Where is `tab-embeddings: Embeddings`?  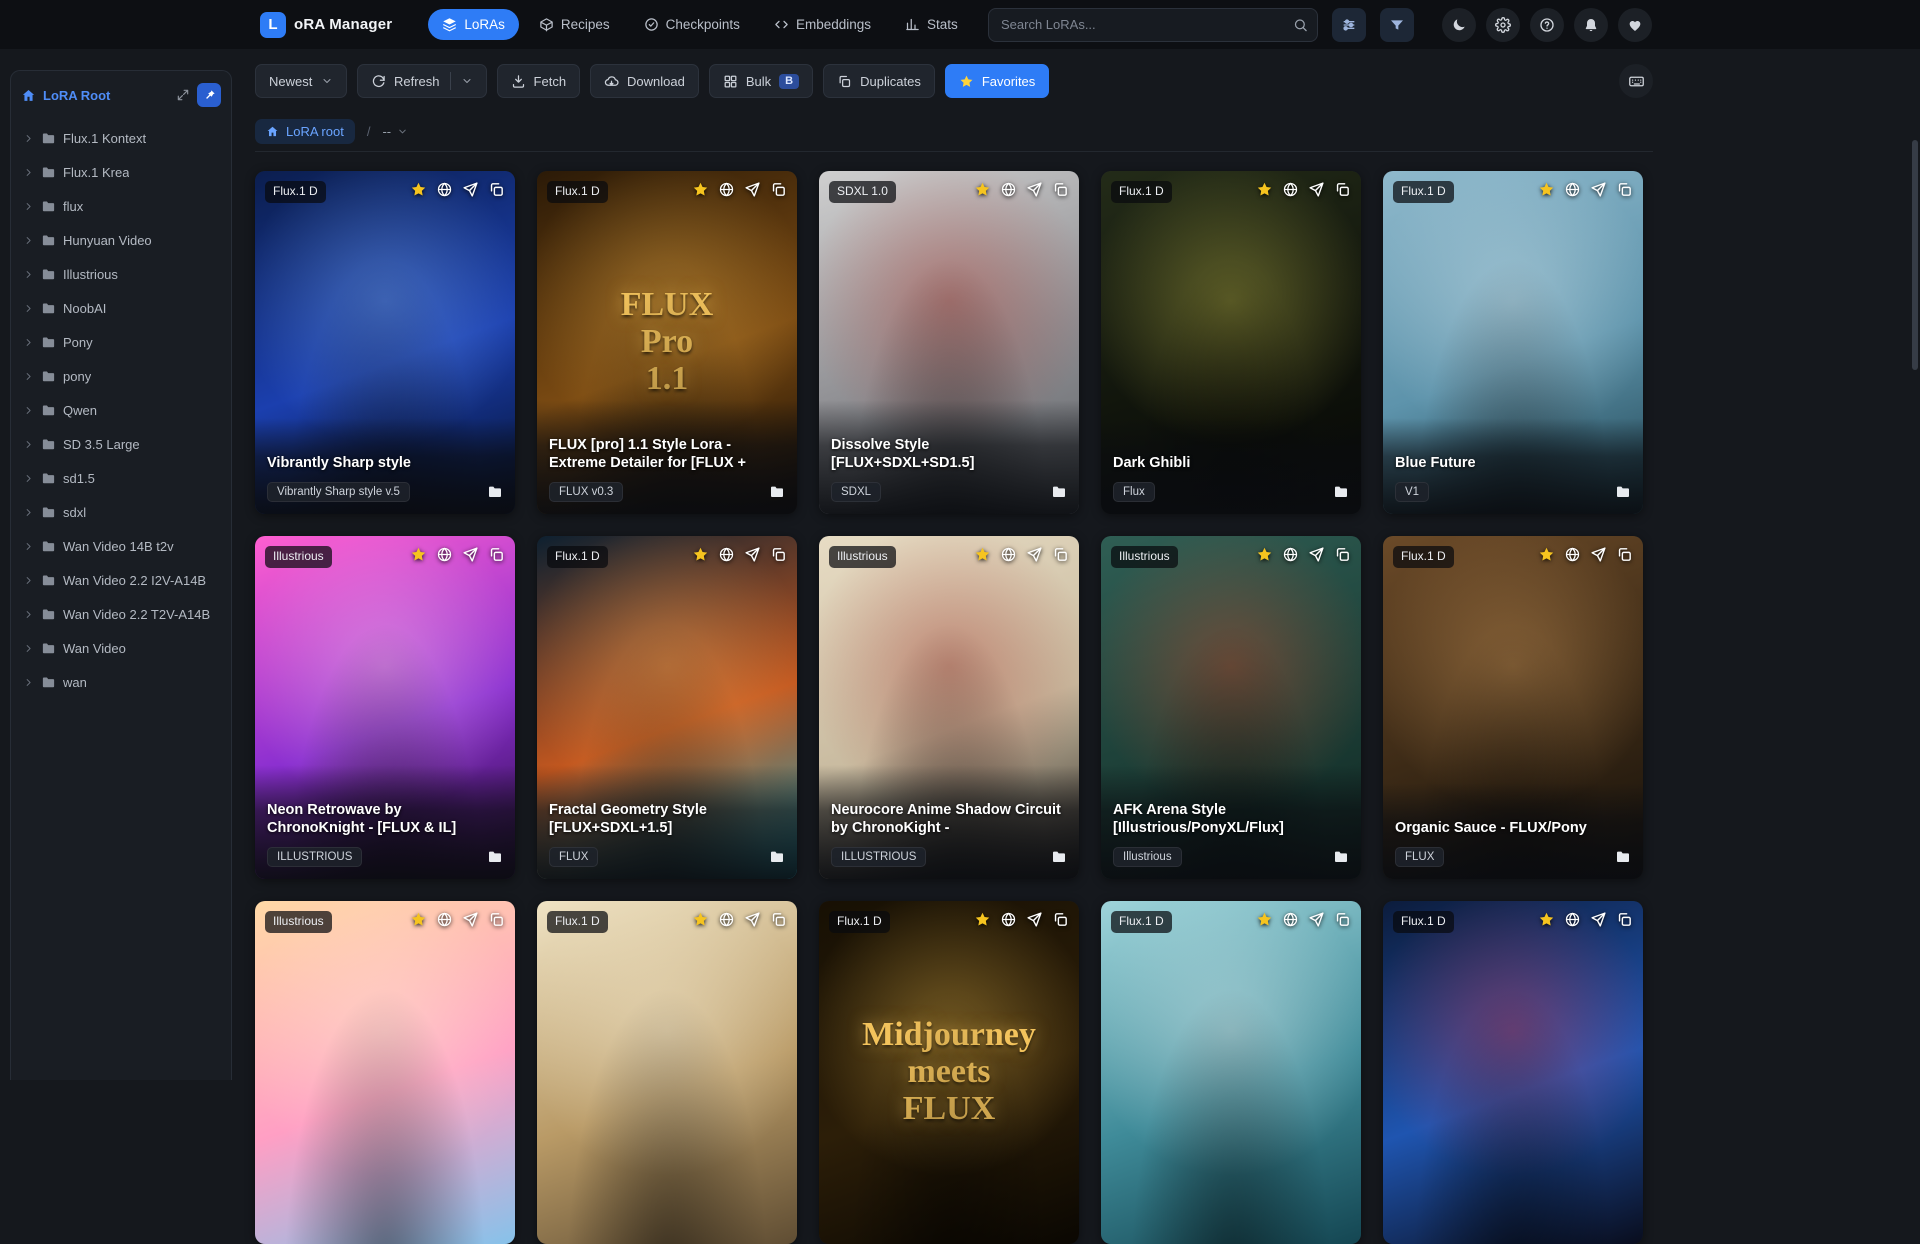 tab-embeddings: Embeddings is located at coordinates (822, 24).